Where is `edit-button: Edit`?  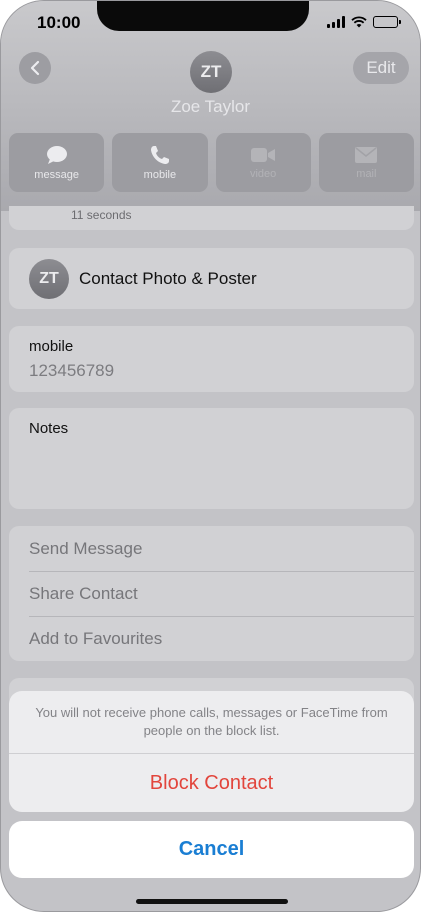 edit-button: Edit is located at coordinates (381, 68).